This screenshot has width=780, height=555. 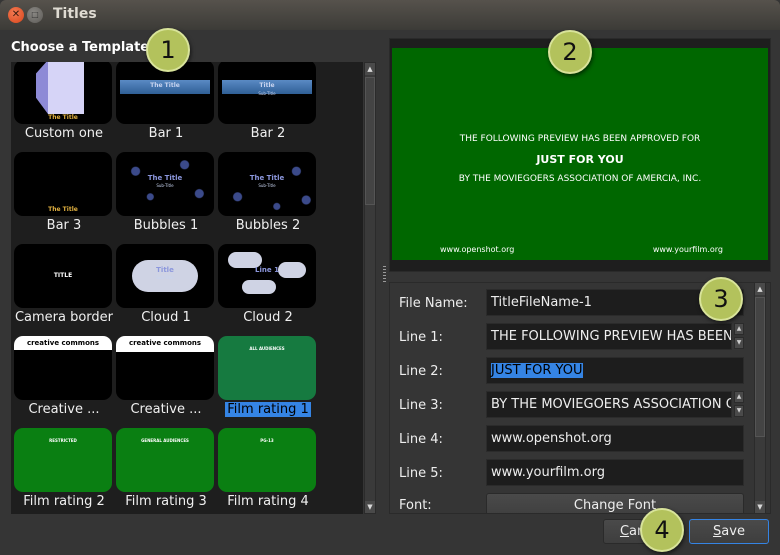 I want to click on template-label-text: Custom one, so click(x=64, y=133).